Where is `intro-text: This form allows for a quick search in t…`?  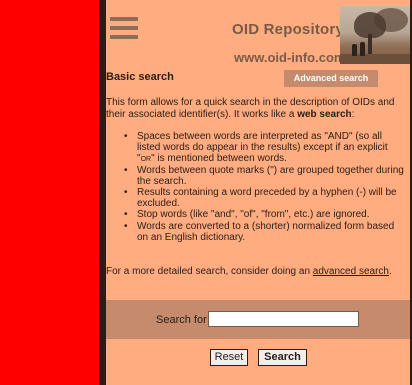
intro-text: This form allows for a quick search in t… is located at coordinates (258, 108).